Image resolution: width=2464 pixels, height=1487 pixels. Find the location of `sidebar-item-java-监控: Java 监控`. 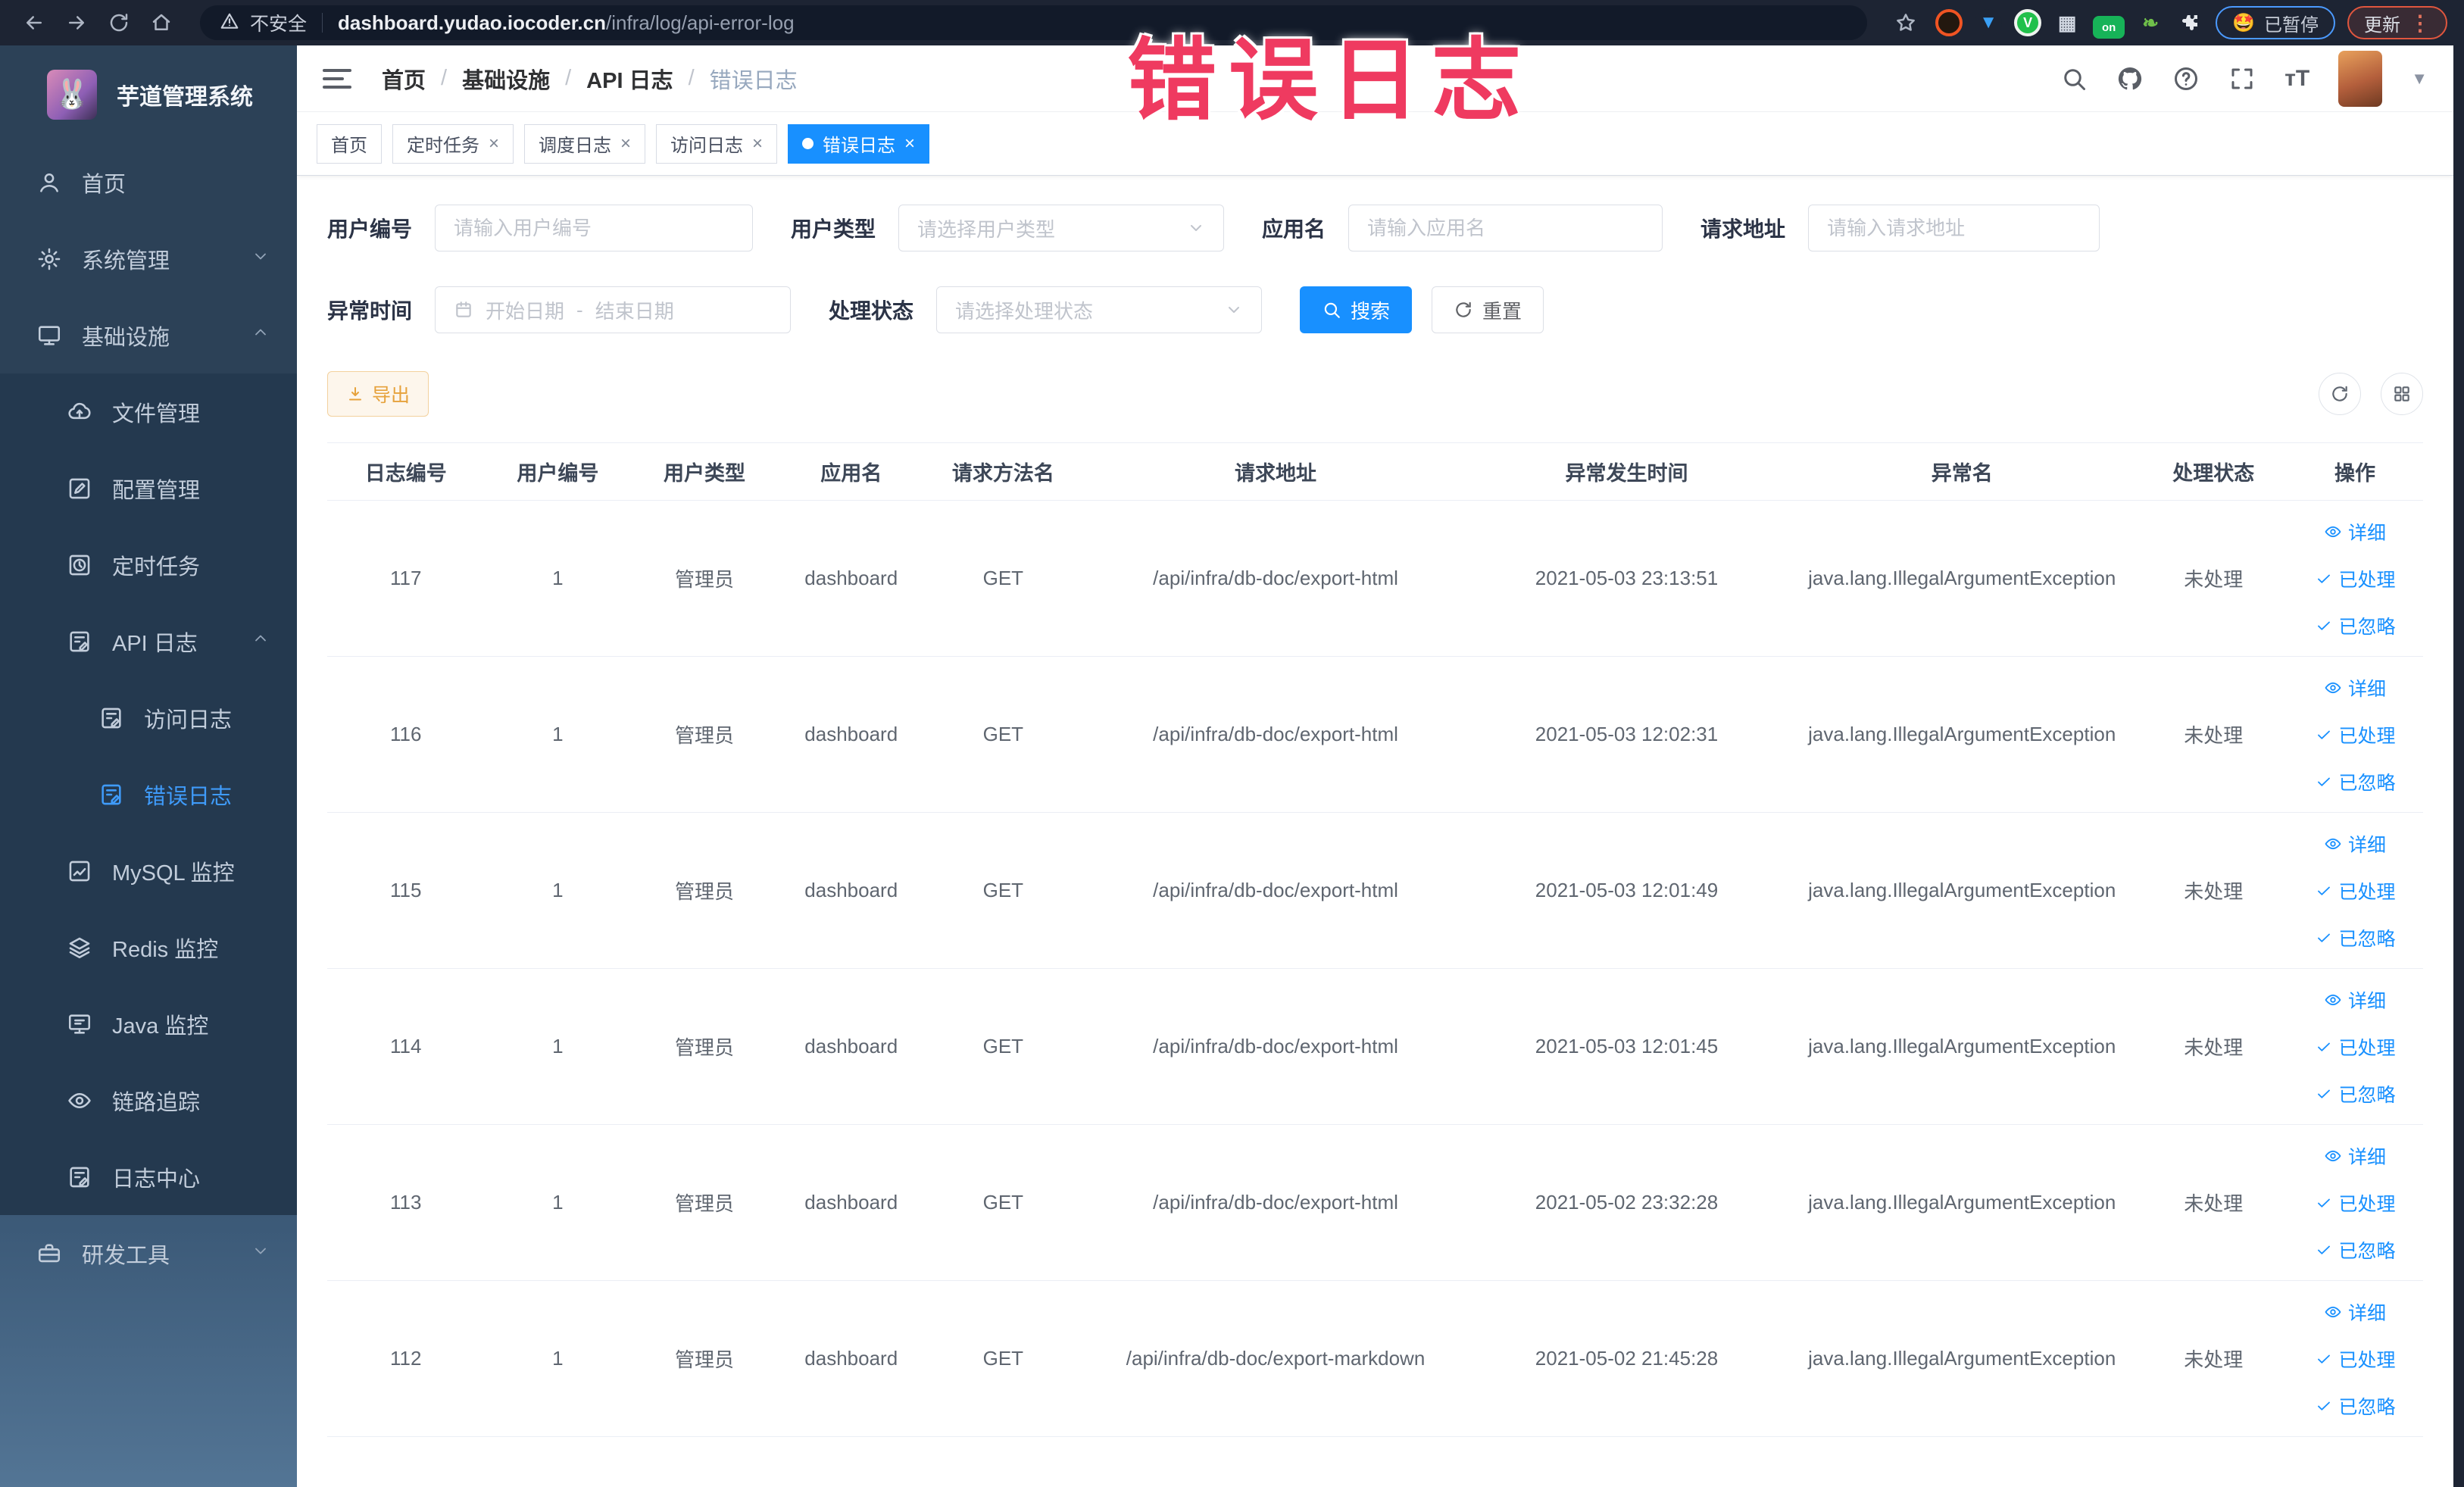

sidebar-item-java-监控: Java 监控 is located at coordinates (148, 1024).